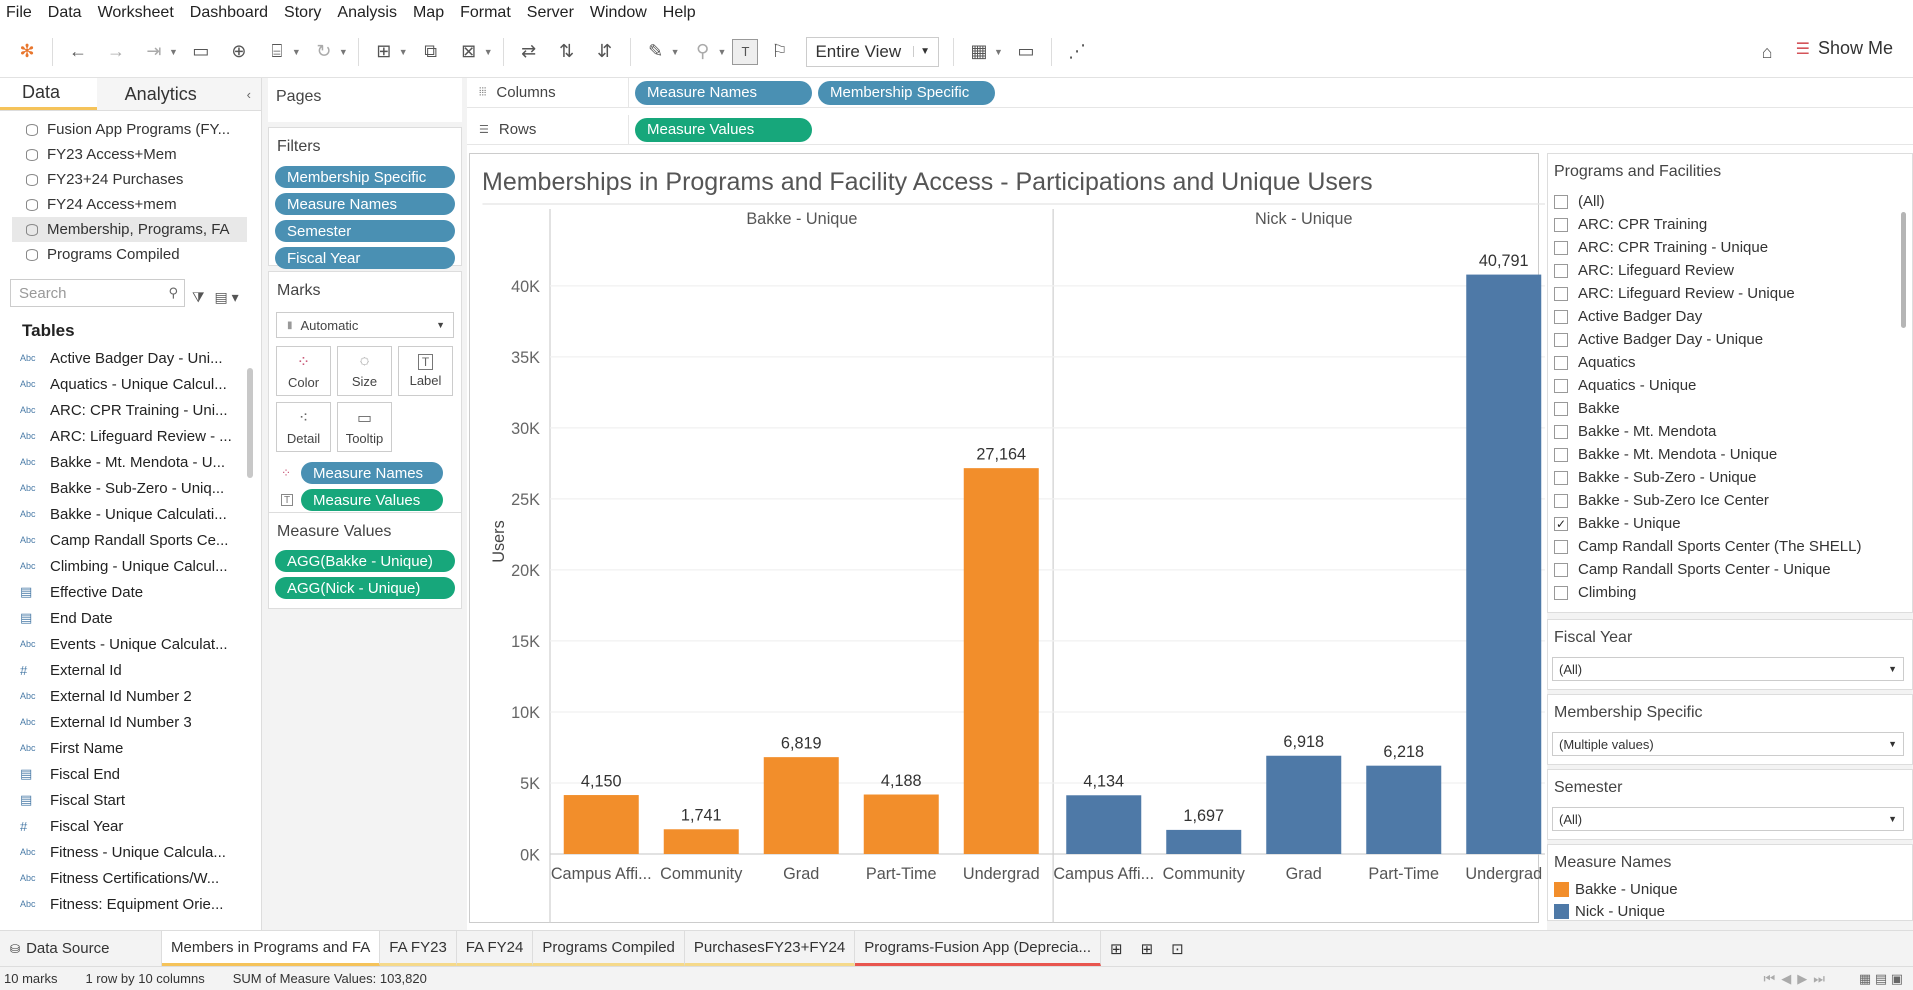 The height and width of the screenshot is (990, 1913). Describe the element at coordinates (365, 588) in the screenshot. I see `measure-value-pill: AGG(Nick - Unique)` at that location.